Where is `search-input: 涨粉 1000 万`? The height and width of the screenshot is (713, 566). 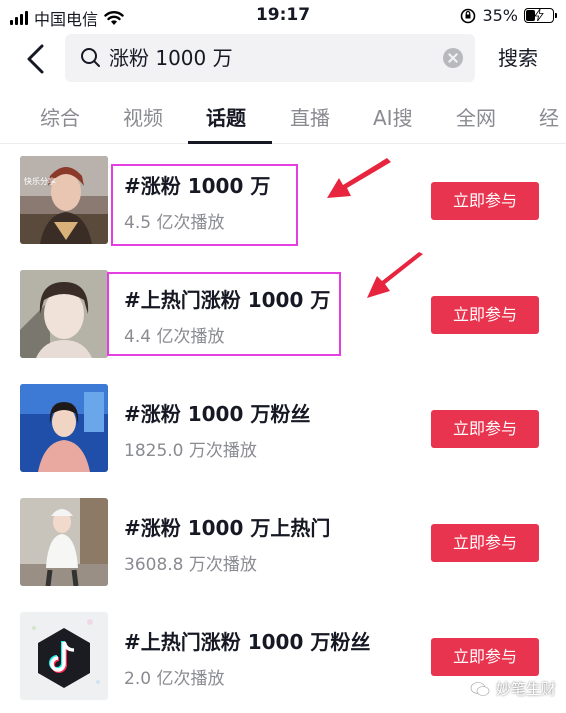 search-input: 涨粉 1000 万 is located at coordinates (270, 58).